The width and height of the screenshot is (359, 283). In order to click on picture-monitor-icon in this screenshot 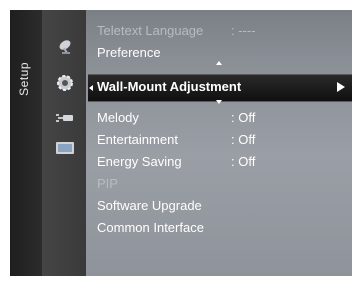, I will do `click(65, 148)`.